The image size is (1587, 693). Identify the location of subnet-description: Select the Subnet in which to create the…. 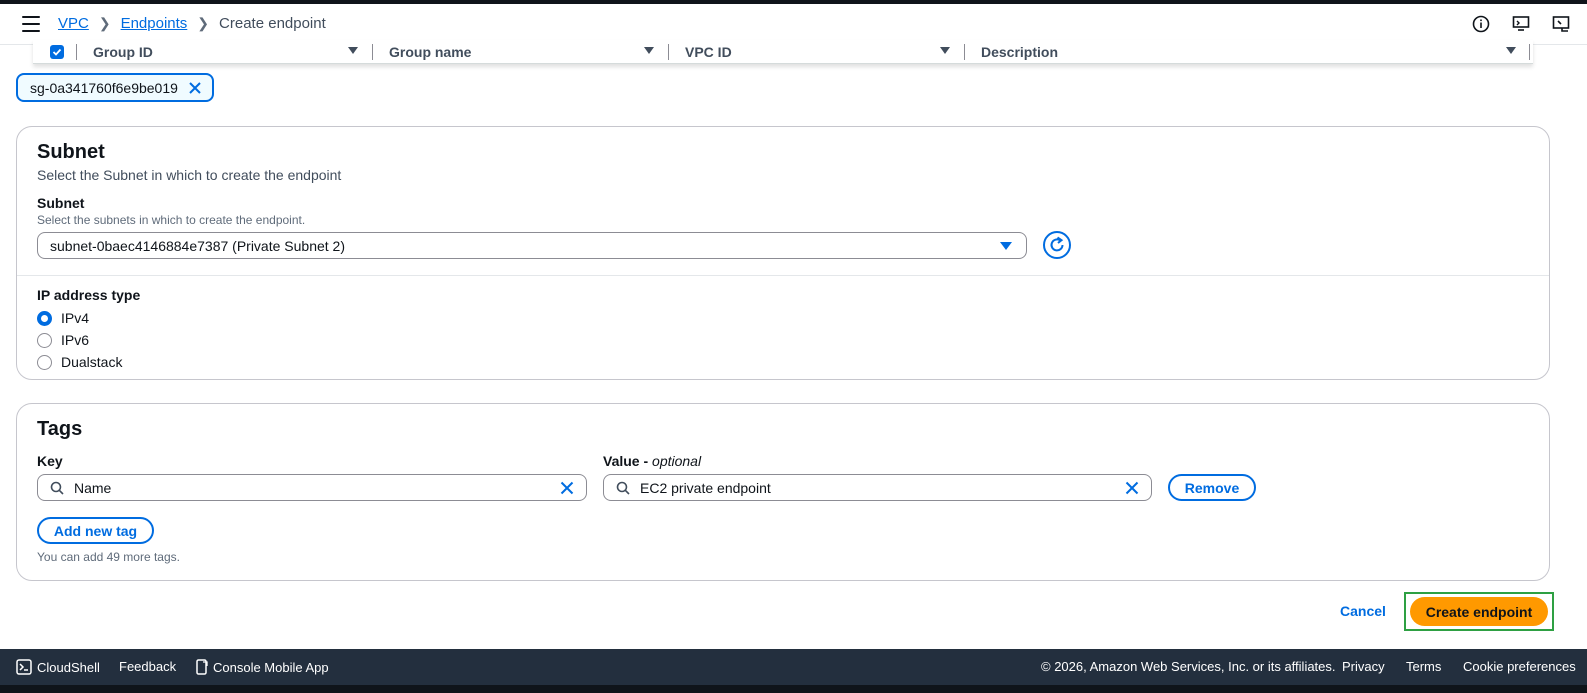
(189, 175).